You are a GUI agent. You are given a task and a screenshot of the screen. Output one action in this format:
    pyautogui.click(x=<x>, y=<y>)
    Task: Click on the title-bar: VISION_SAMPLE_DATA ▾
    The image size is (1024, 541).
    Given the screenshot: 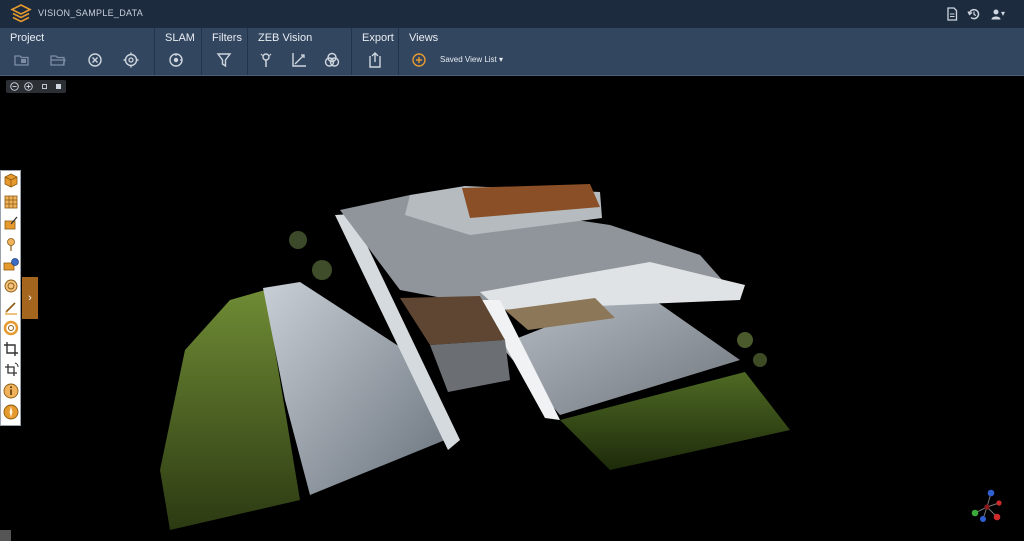 What is the action you would take?
    pyautogui.click(x=512, y=14)
    